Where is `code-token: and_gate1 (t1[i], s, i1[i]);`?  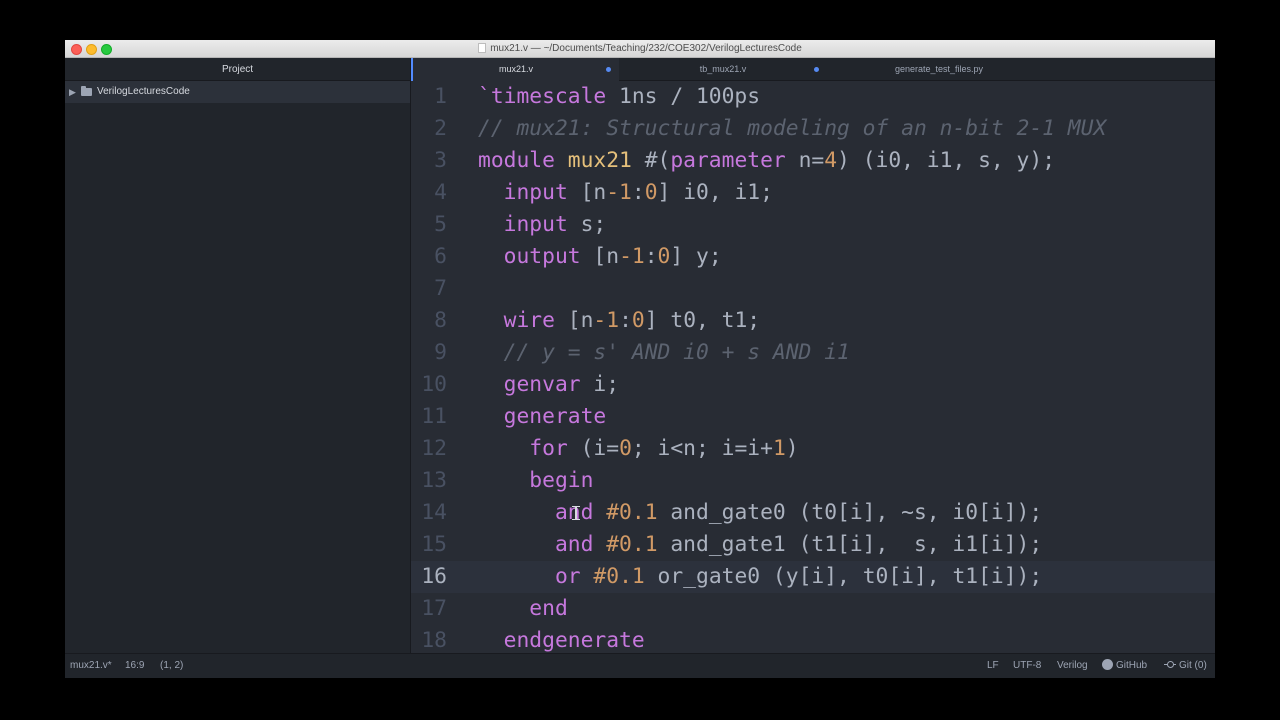 code-token: and_gate1 (t1[i], s, i1[i]); is located at coordinates (850, 544).